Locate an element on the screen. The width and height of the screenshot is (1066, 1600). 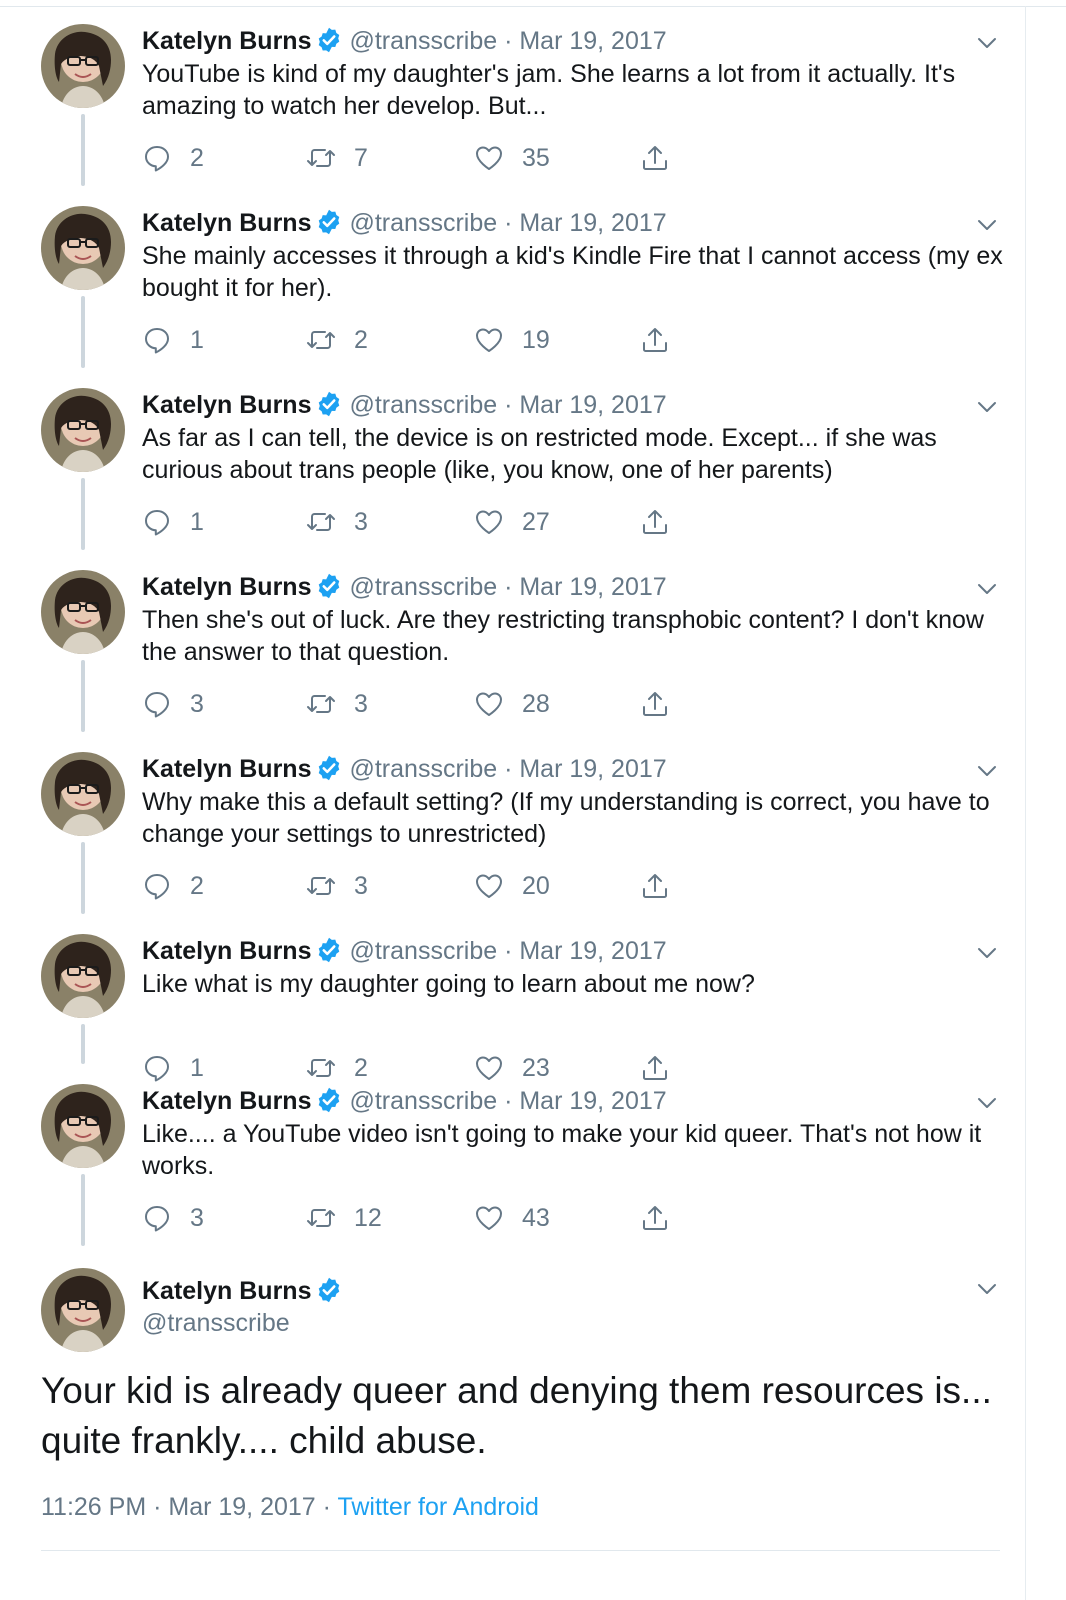
like-button: 27 is located at coordinates (512, 522).